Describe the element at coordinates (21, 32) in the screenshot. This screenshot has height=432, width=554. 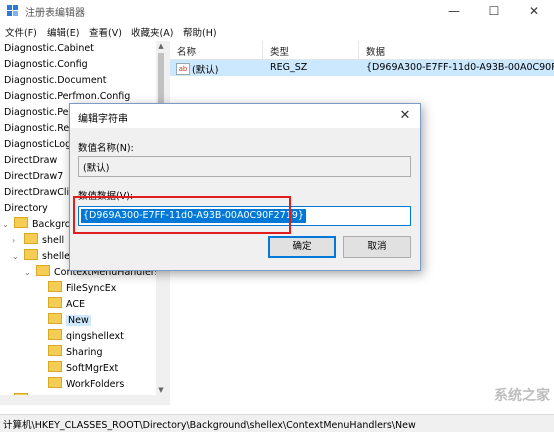
I see `menu-file: 文件(F)` at that location.